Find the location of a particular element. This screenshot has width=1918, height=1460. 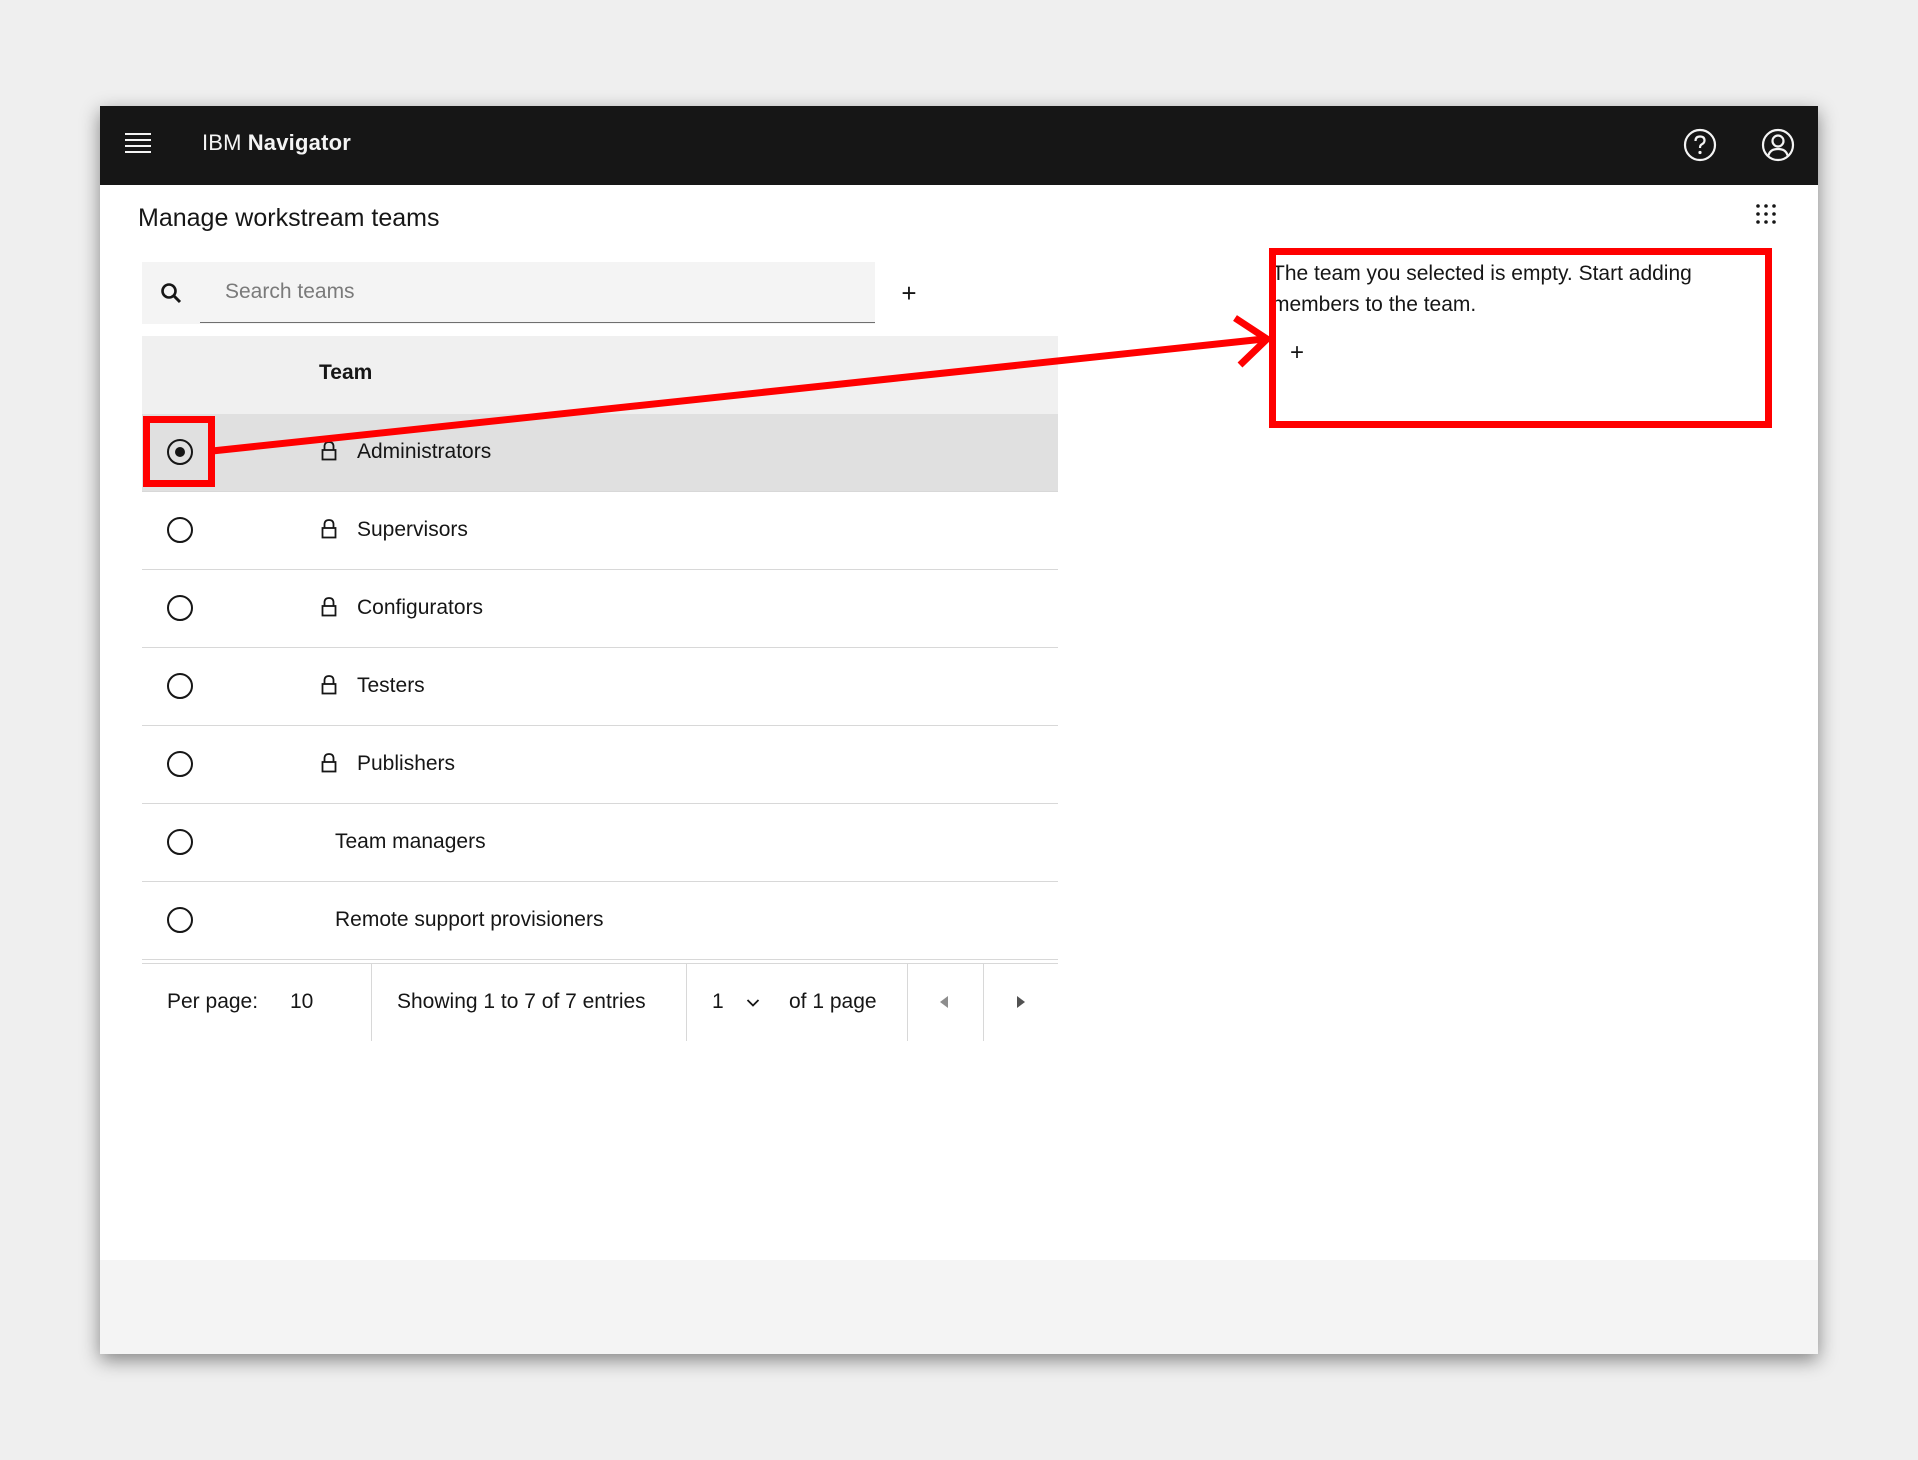

caret-right-icon is located at coordinates (1021, 1002).